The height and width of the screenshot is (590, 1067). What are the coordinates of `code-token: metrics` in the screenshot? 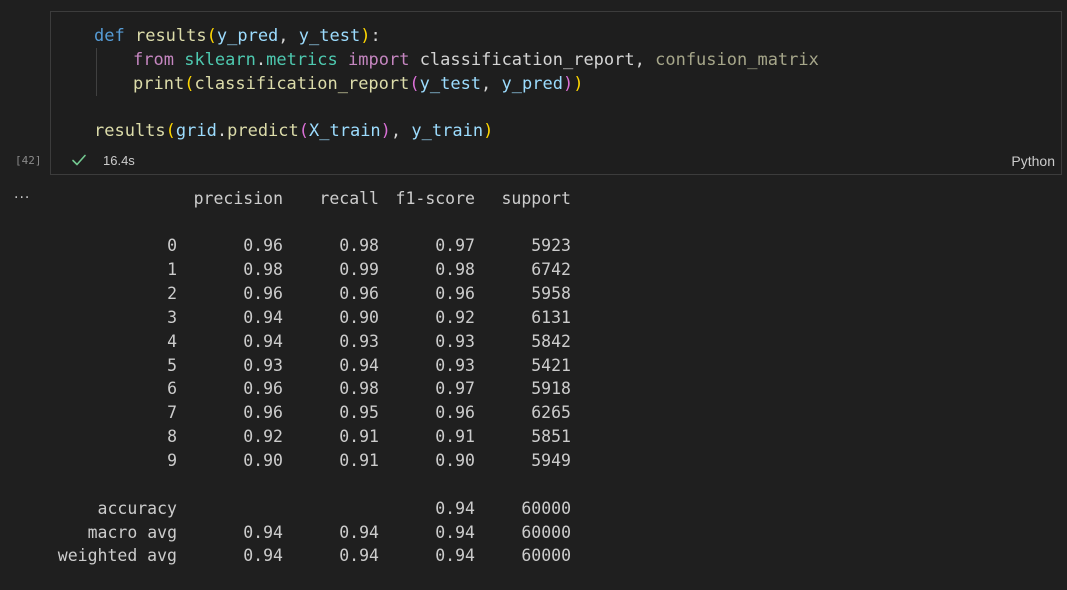 It's located at (302, 60).